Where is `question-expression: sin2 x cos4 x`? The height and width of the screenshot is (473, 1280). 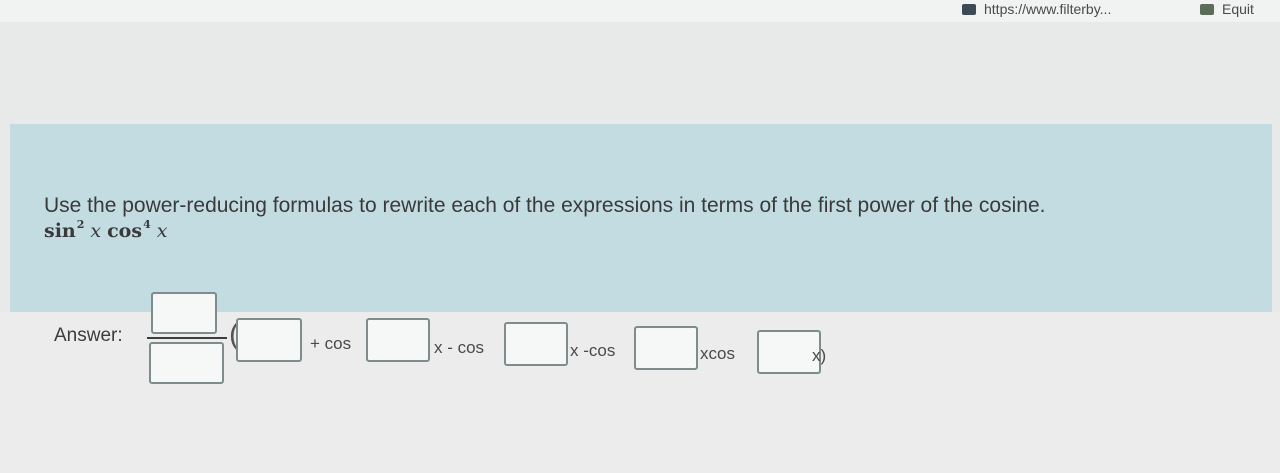
question-expression: sin2 x cos4 x is located at coordinates (108, 230).